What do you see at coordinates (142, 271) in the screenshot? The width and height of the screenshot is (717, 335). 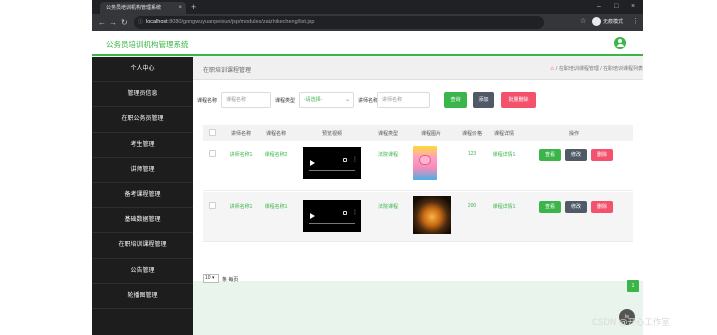 I see `sidebar-item-notice: 公告管理` at bounding box center [142, 271].